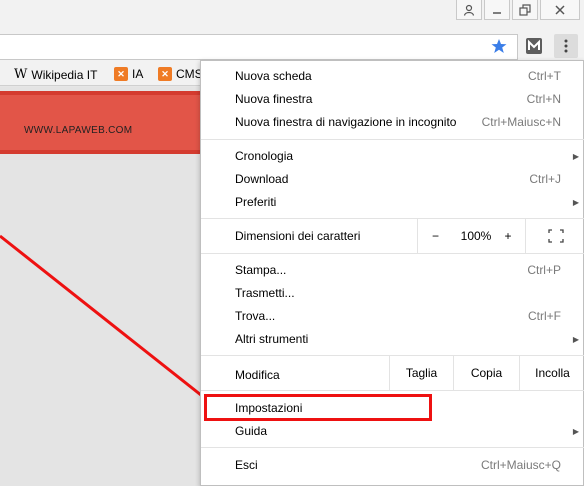 This screenshot has height=486, width=584. What do you see at coordinates (392, 76) in the screenshot?
I see `menu-item-nuova-scheda: Nuova scheda Ctrl+T` at bounding box center [392, 76].